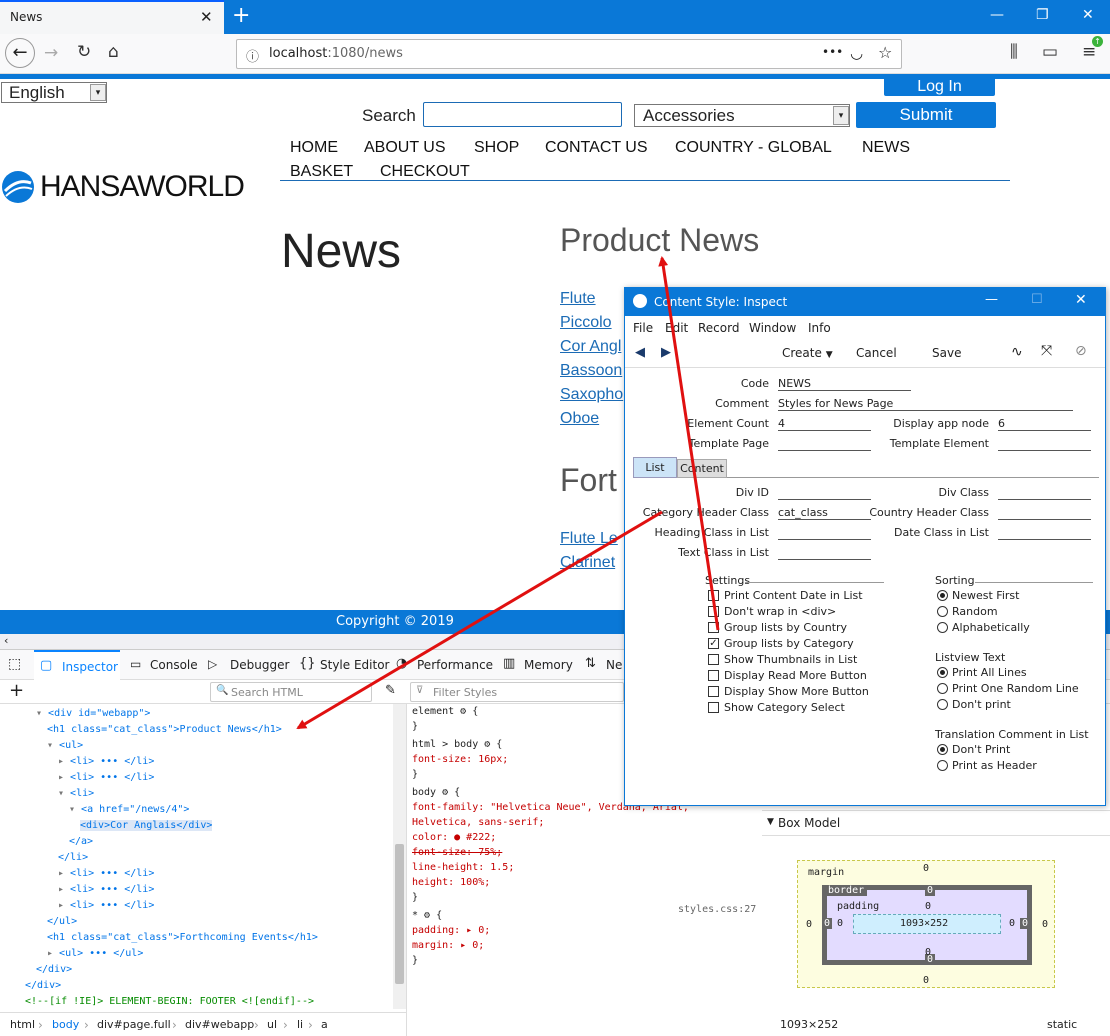 Image resolution: width=1110 pixels, height=1036 pixels. Describe the element at coordinates (146, 825) in the screenshot. I see `html-tree-line: <div>Cor Anglais</div>` at that location.